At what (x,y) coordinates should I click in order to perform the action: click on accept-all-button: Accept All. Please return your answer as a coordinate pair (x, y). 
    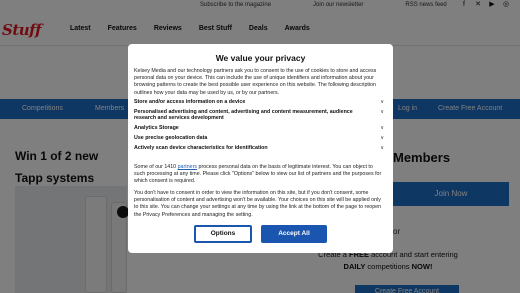
    Looking at the image, I should click on (294, 234).